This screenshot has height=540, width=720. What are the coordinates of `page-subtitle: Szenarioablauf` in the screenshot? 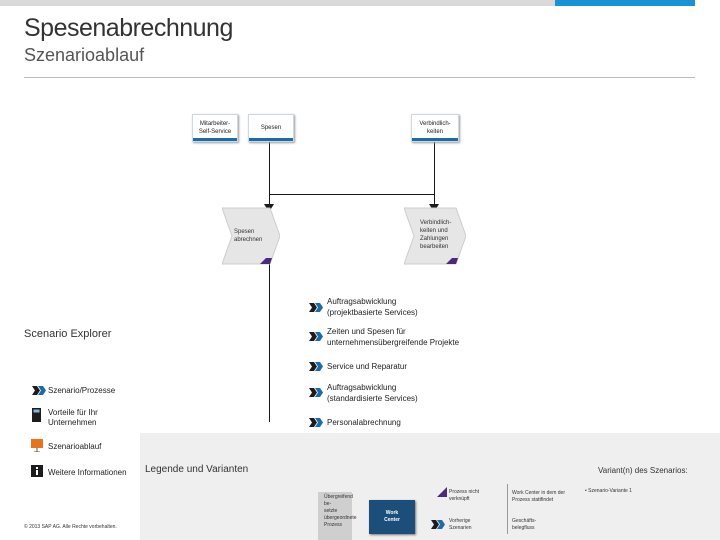 It's located at (84, 55).